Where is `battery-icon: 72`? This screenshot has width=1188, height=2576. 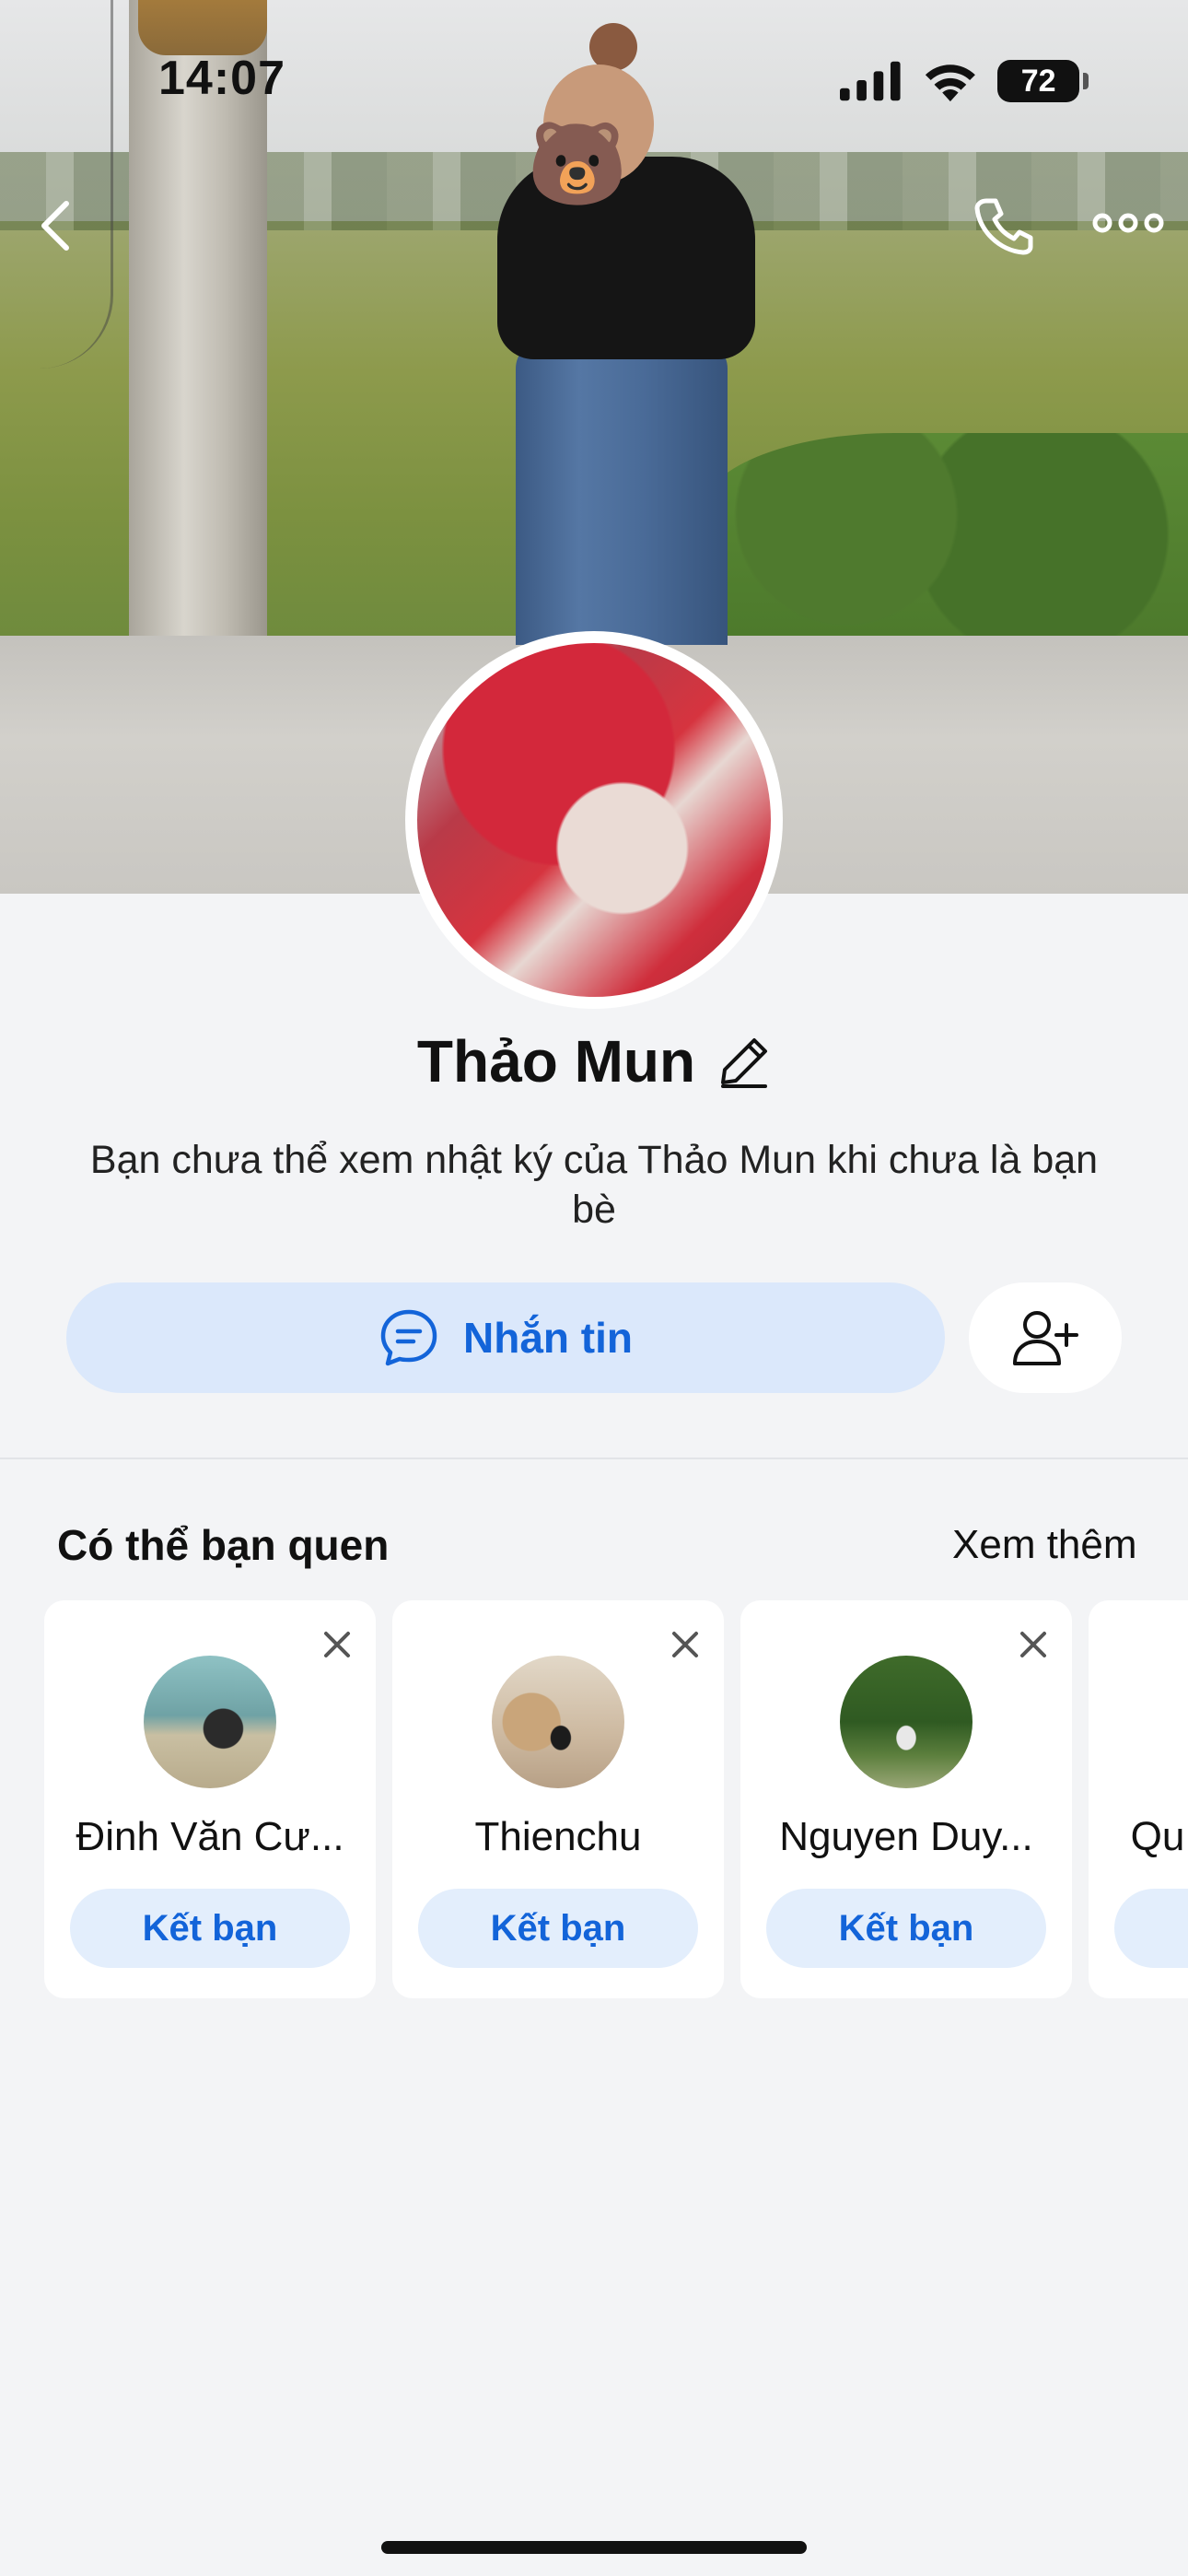
battery-icon: 72 is located at coordinates (1043, 81).